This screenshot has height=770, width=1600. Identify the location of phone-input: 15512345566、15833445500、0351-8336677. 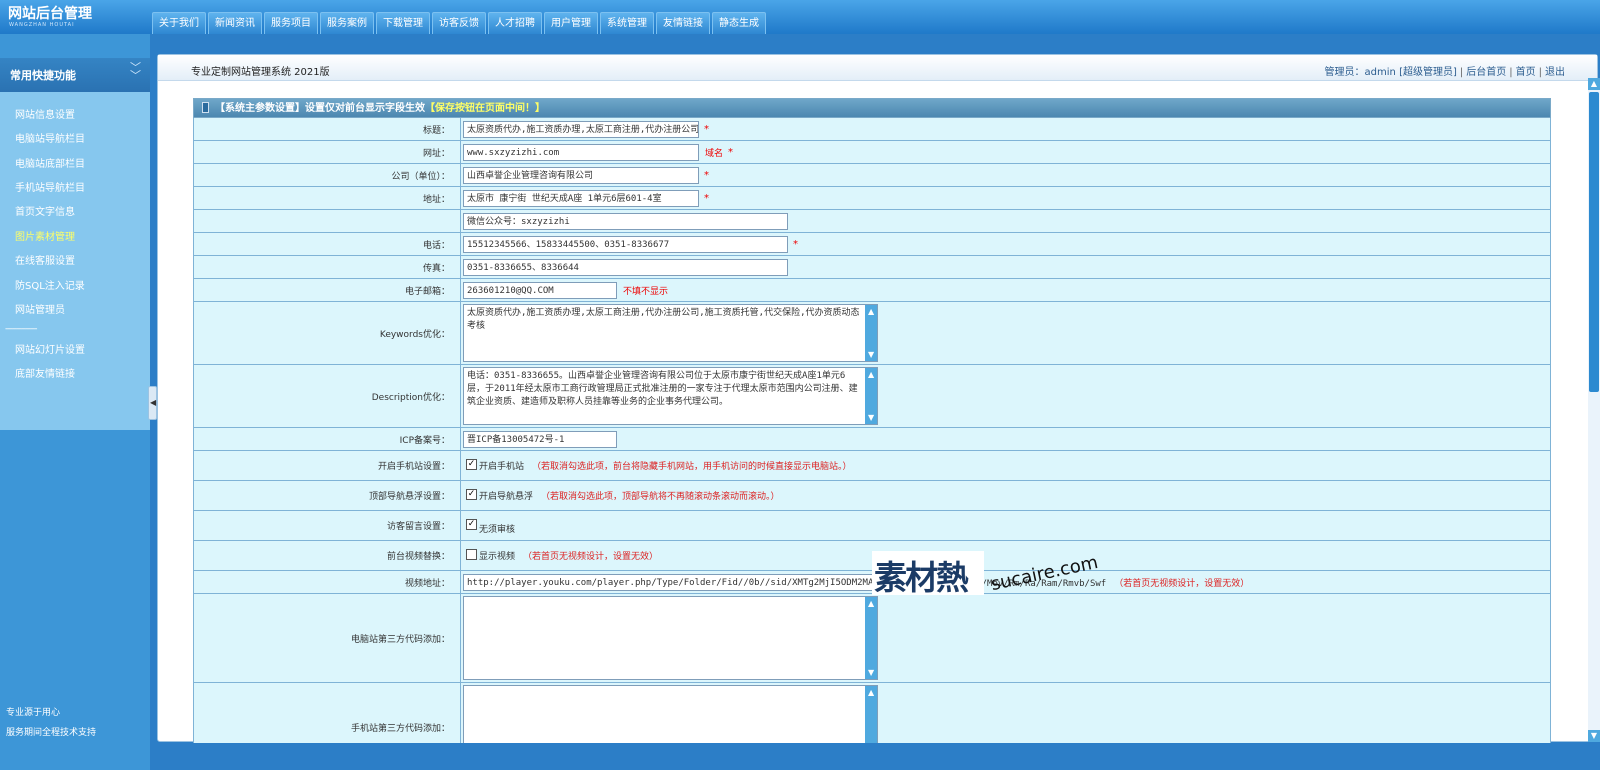
(625, 244).